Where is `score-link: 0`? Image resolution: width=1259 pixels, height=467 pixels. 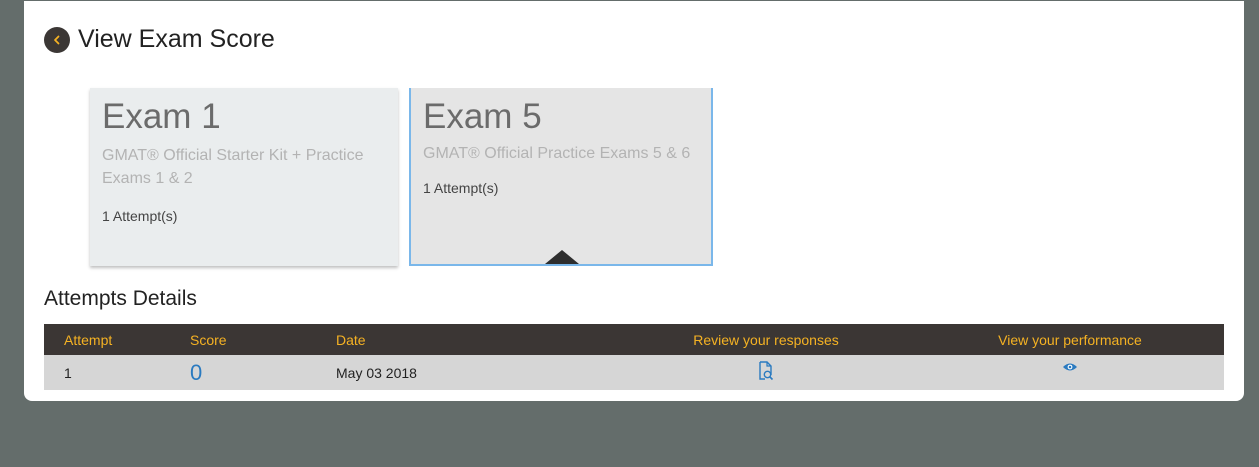 score-link: 0 is located at coordinates (263, 373).